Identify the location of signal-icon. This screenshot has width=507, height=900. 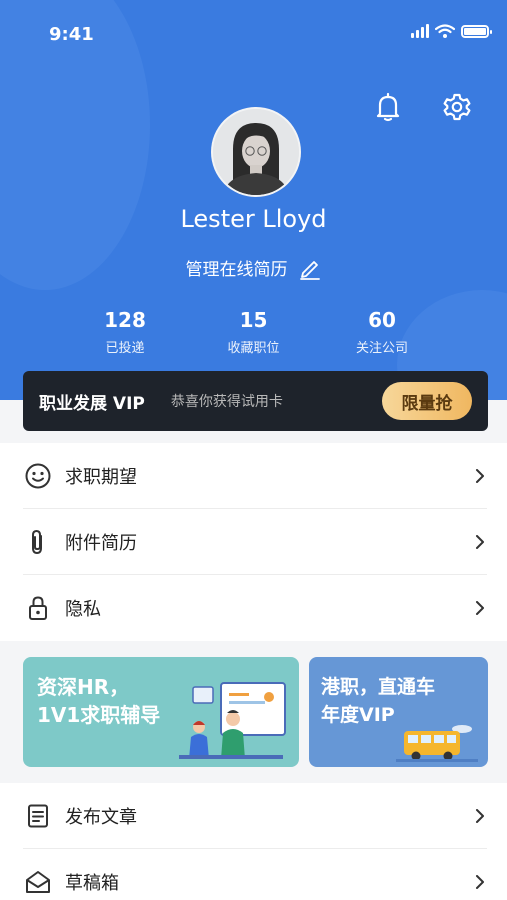
(420, 31).